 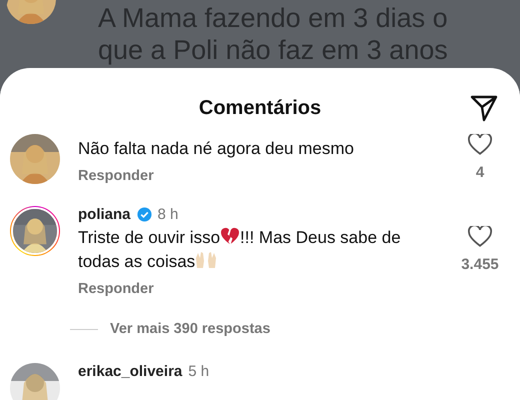 What do you see at coordinates (480, 172) in the screenshot?
I see `like-count: 4` at bounding box center [480, 172].